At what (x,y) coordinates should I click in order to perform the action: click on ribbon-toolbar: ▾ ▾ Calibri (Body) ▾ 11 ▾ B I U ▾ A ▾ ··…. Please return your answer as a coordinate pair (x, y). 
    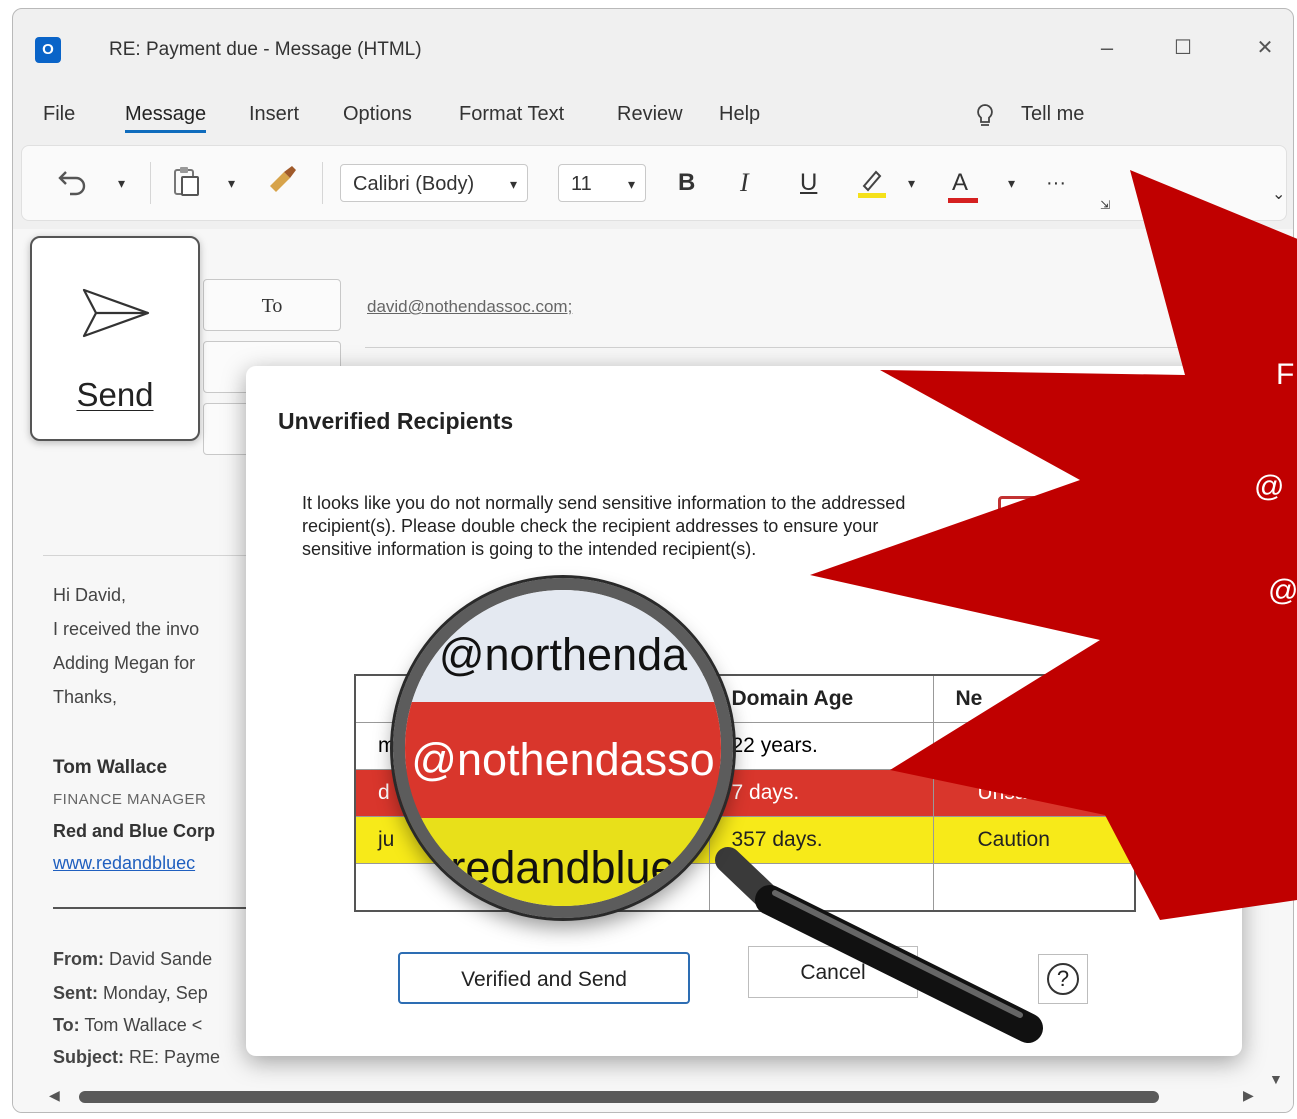
    Looking at the image, I should click on (654, 183).